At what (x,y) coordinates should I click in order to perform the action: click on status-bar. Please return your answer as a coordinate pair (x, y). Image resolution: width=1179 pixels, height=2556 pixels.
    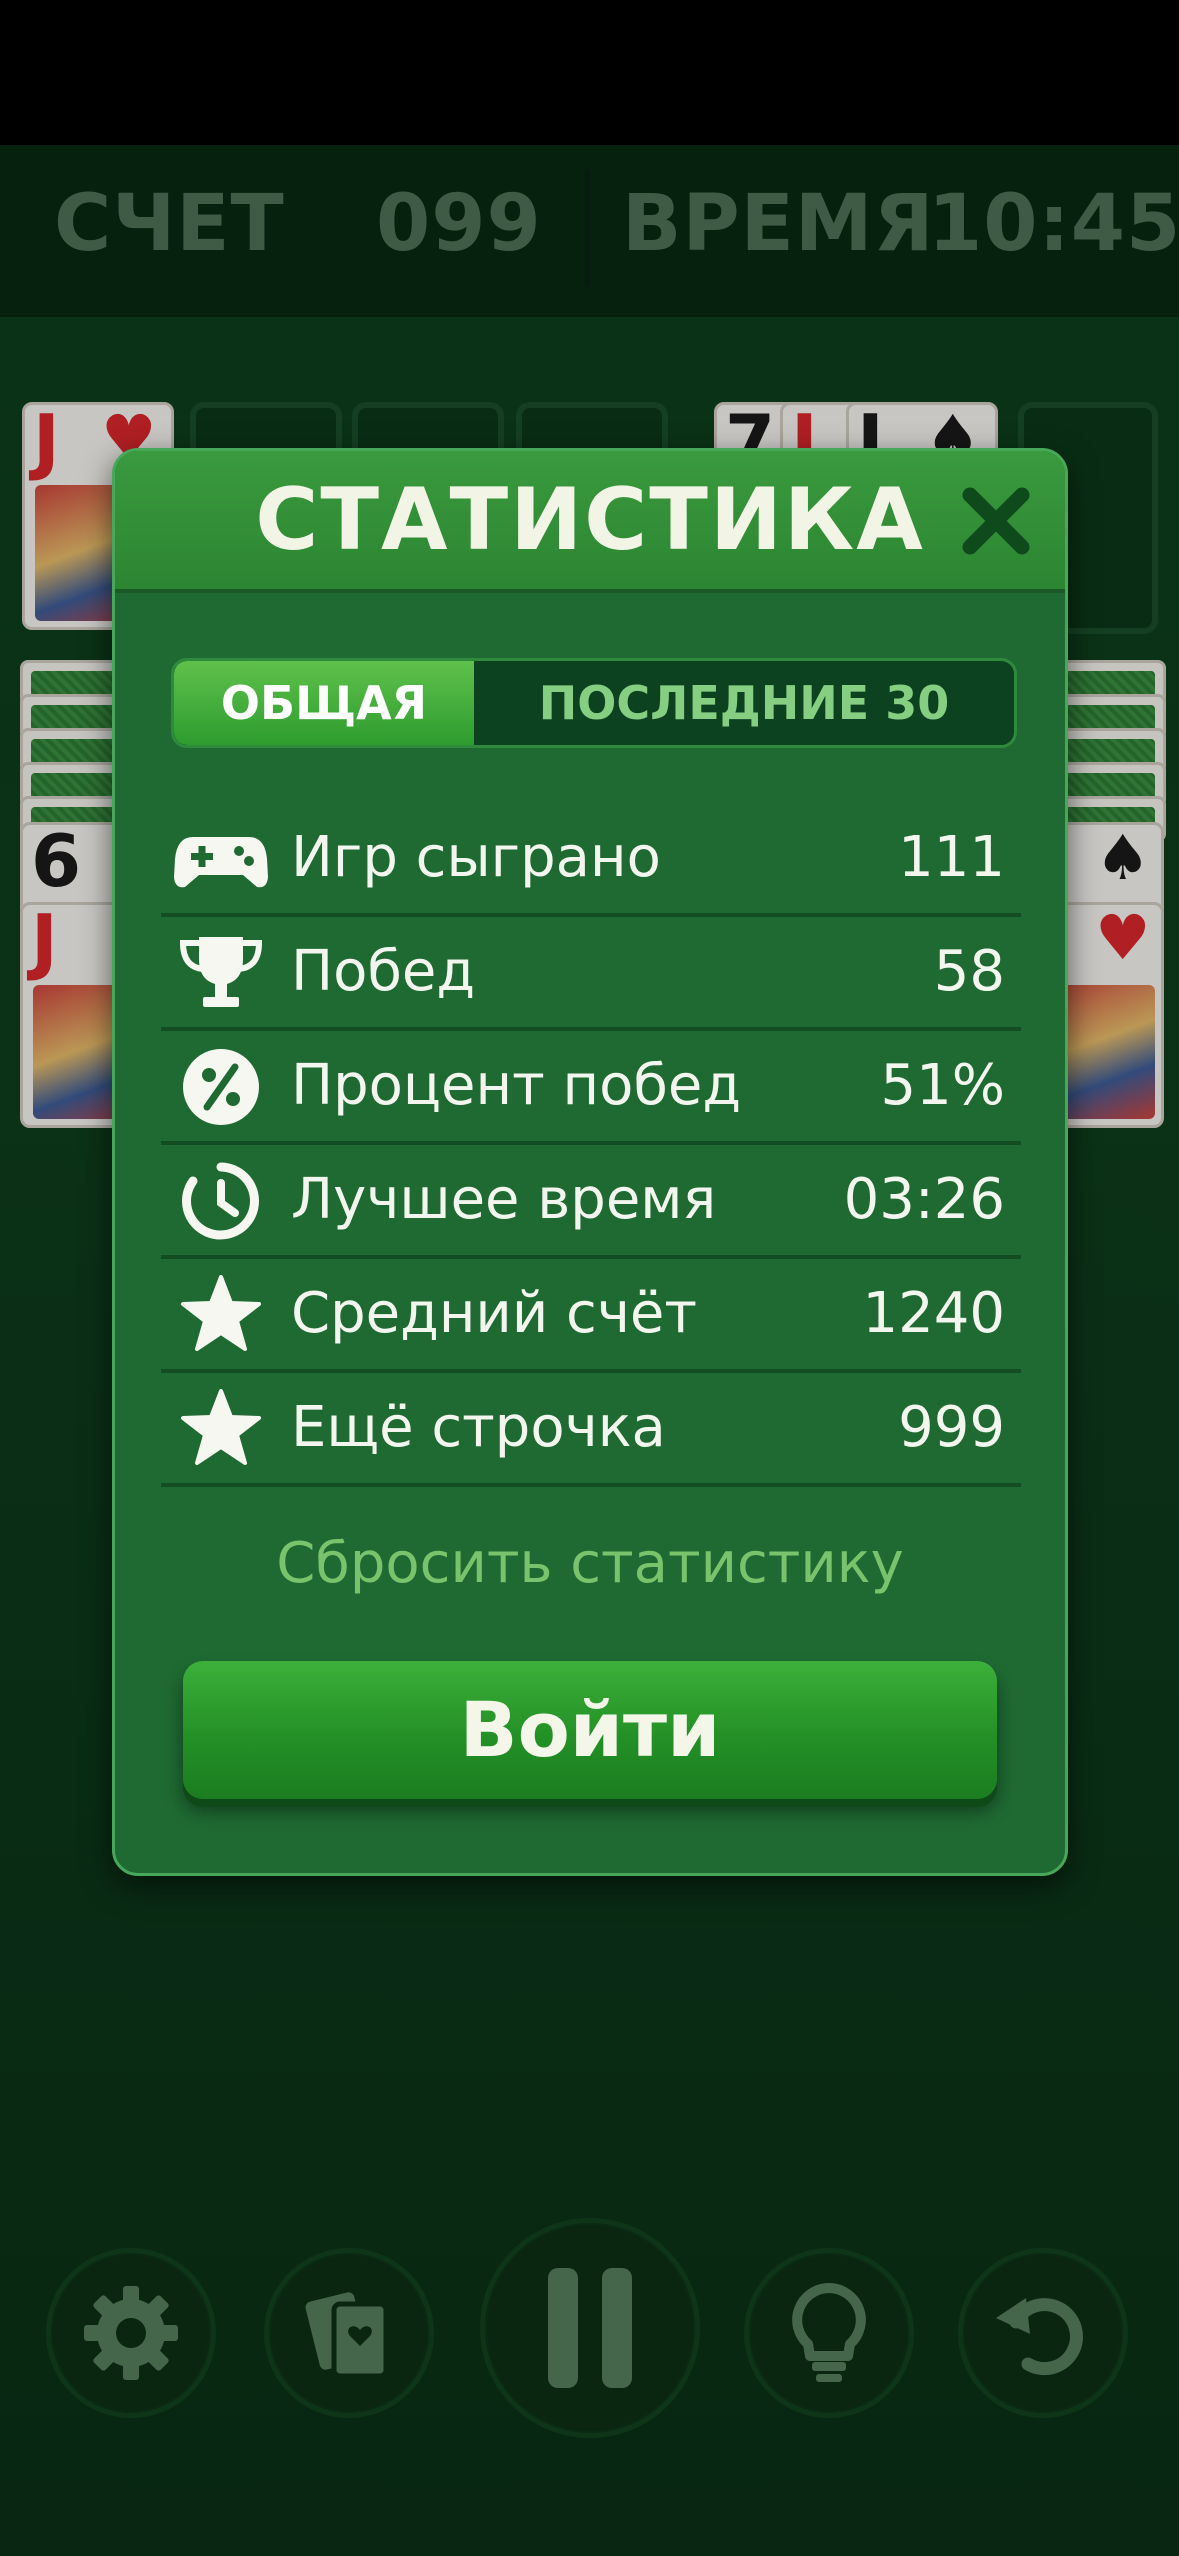
    Looking at the image, I should click on (589, 72).